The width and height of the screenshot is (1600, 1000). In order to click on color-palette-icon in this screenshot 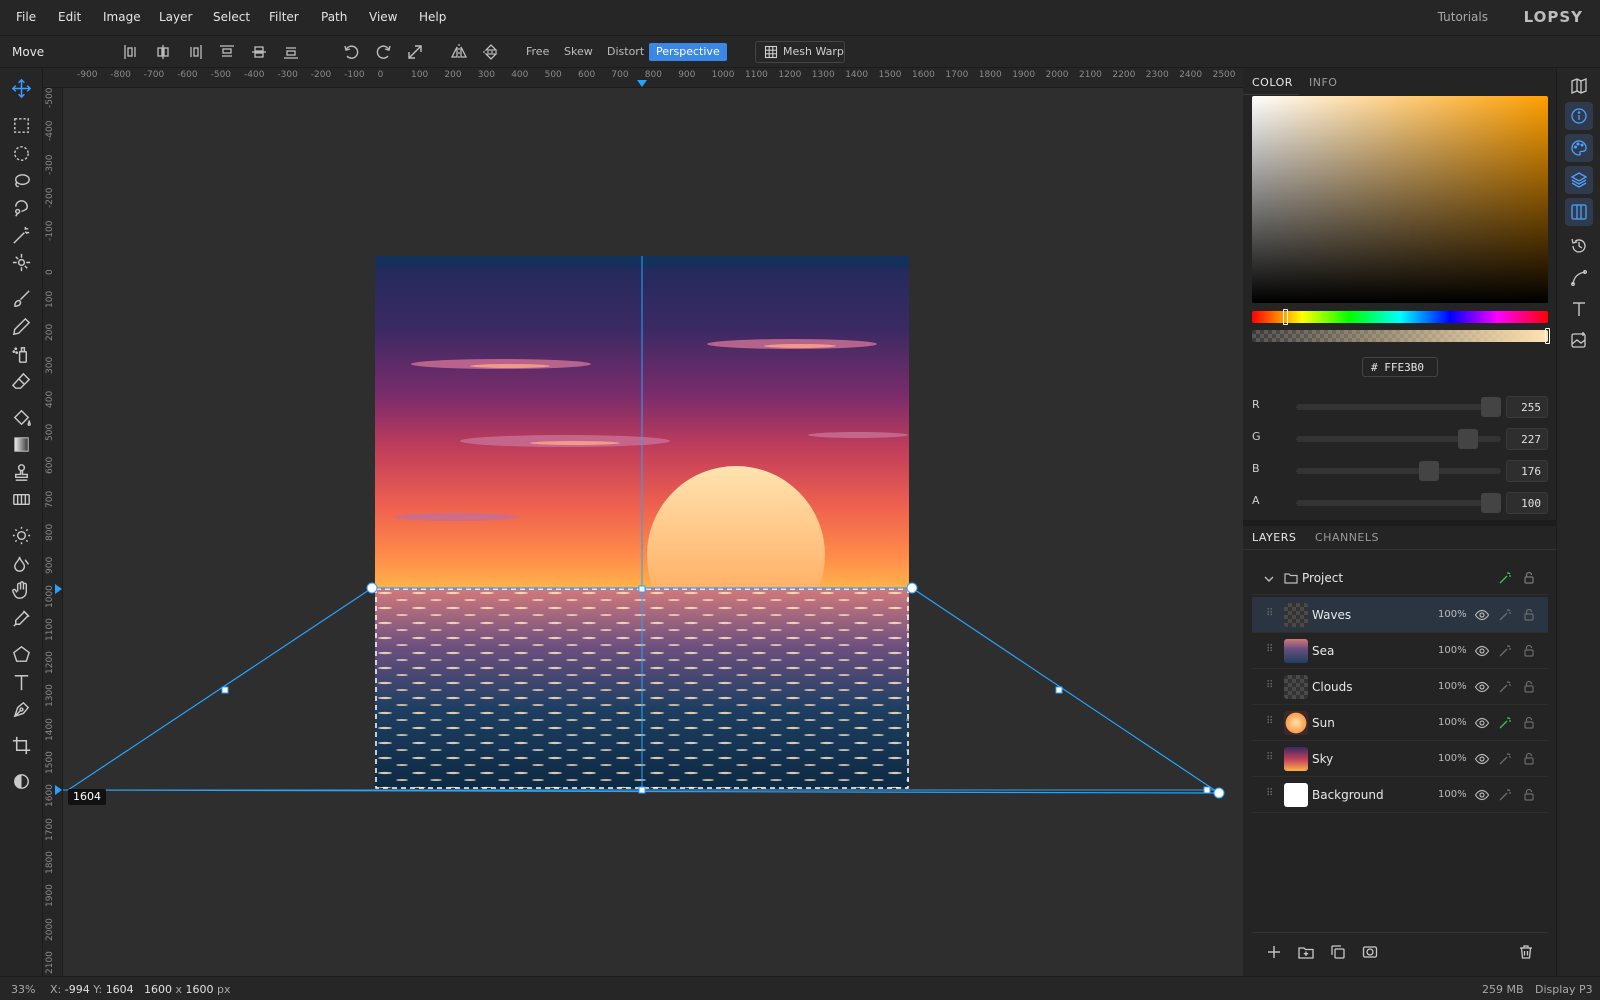, I will do `click(1579, 148)`.